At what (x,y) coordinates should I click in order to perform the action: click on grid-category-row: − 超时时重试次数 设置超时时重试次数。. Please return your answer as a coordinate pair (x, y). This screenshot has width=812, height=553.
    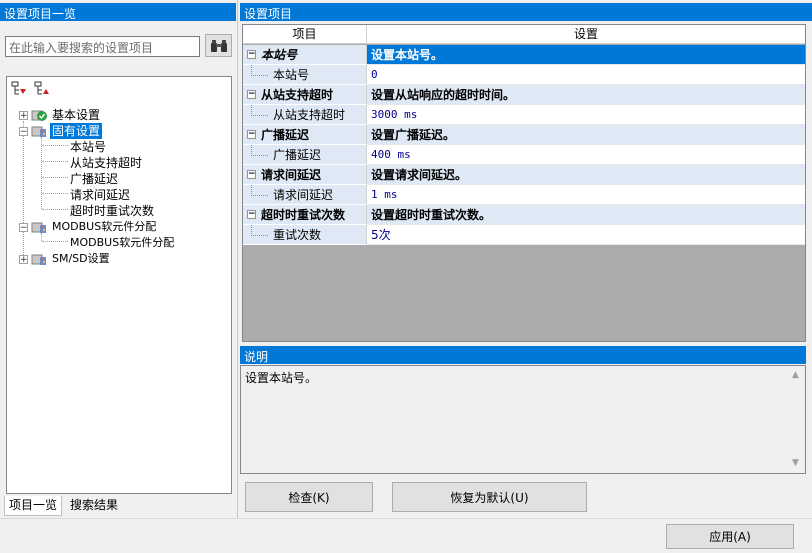
    Looking at the image, I should click on (524, 215).